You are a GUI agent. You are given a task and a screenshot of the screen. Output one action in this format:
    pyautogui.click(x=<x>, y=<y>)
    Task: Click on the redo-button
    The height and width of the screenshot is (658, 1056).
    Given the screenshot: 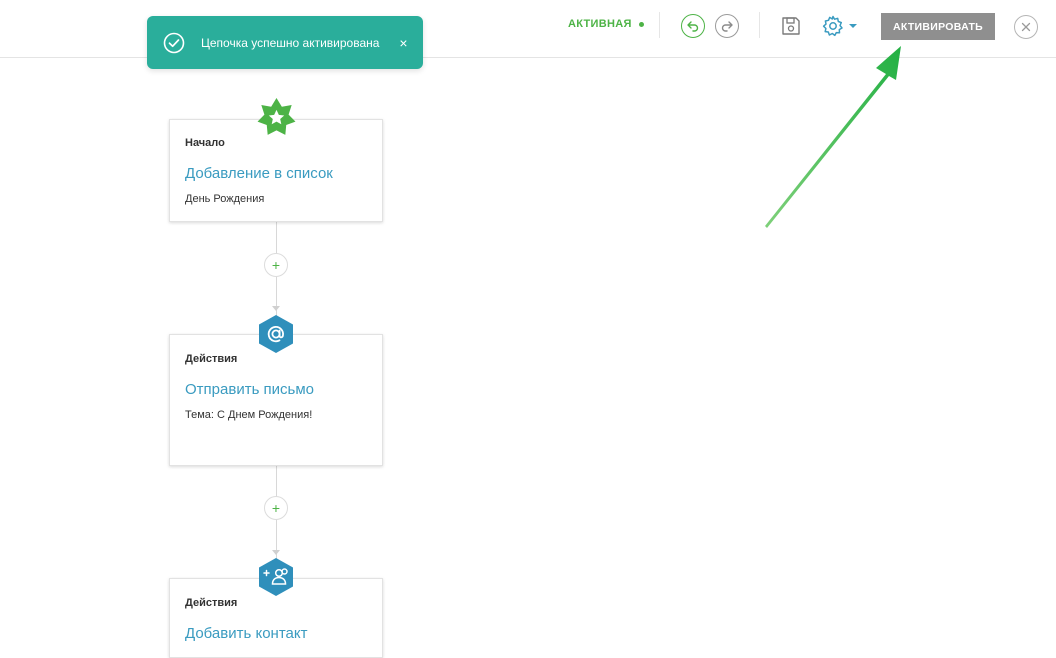 What is the action you would take?
    pyautogui.click(x=727, y=26)
    